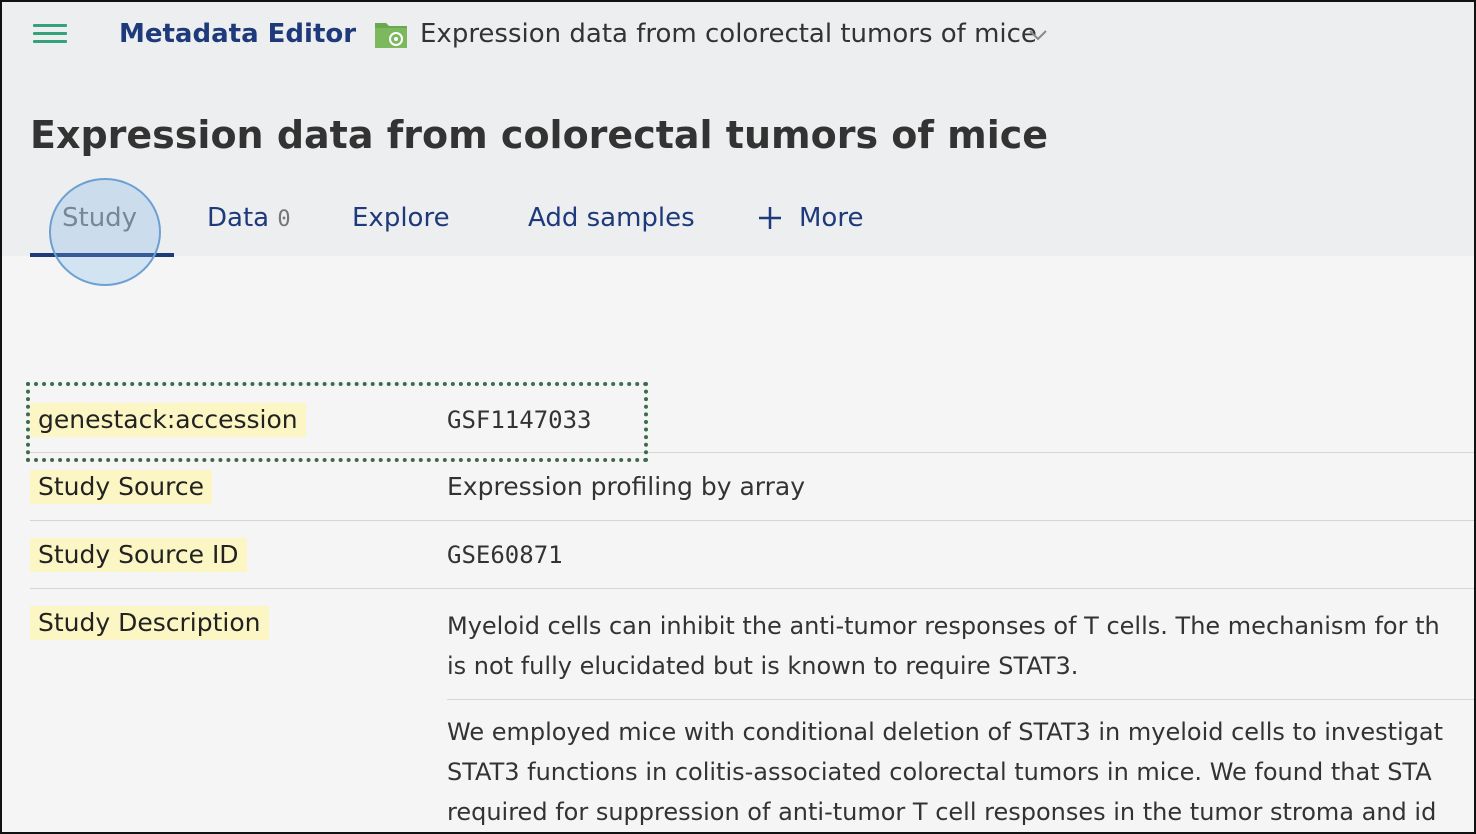 This screenshot has height=834, width=1476. Describe the element at coordinates (50, 34) in the screenshot. I see `menu-icon` at that location.